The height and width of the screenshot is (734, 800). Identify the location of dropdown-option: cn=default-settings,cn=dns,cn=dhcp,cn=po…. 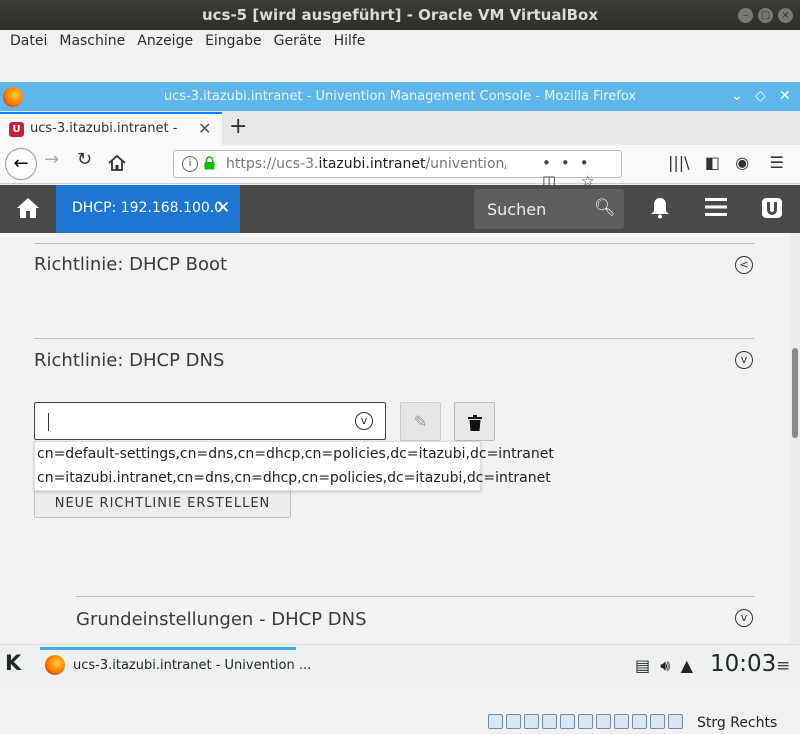
(294, 454).